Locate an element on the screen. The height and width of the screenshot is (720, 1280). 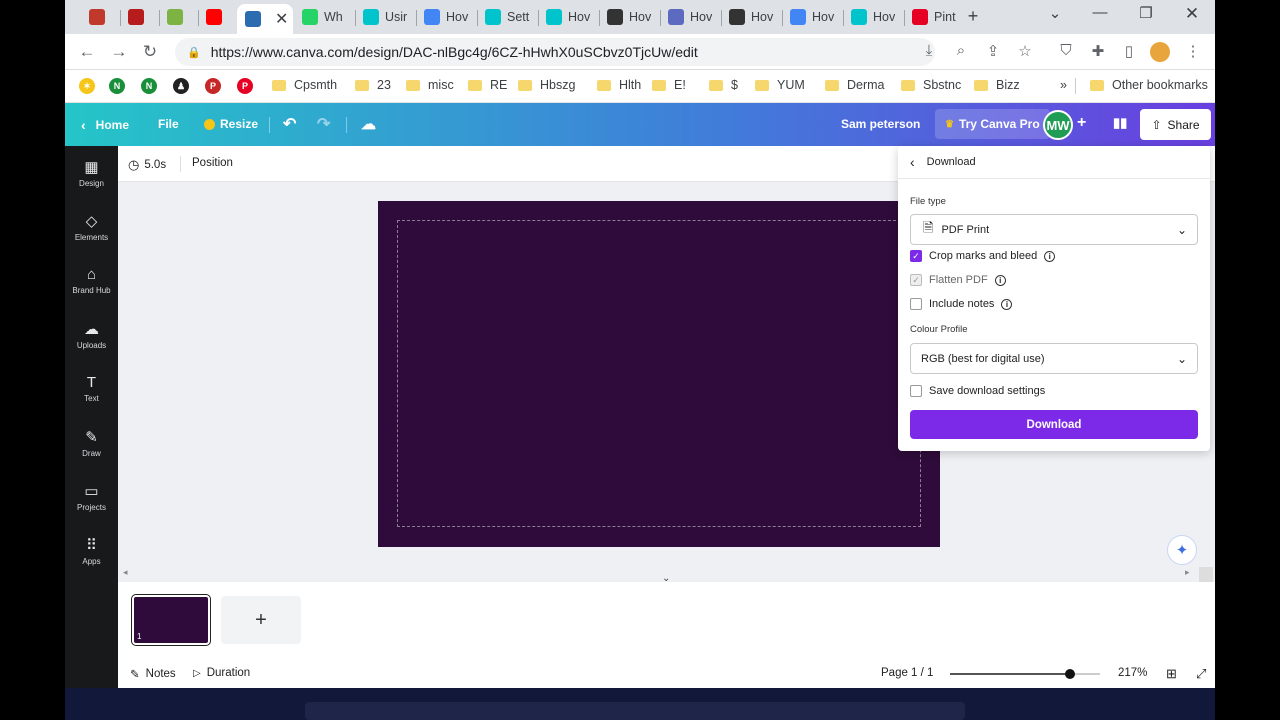
bookmark-folder-0: Cpsmth is located at coordinates (304, 85).